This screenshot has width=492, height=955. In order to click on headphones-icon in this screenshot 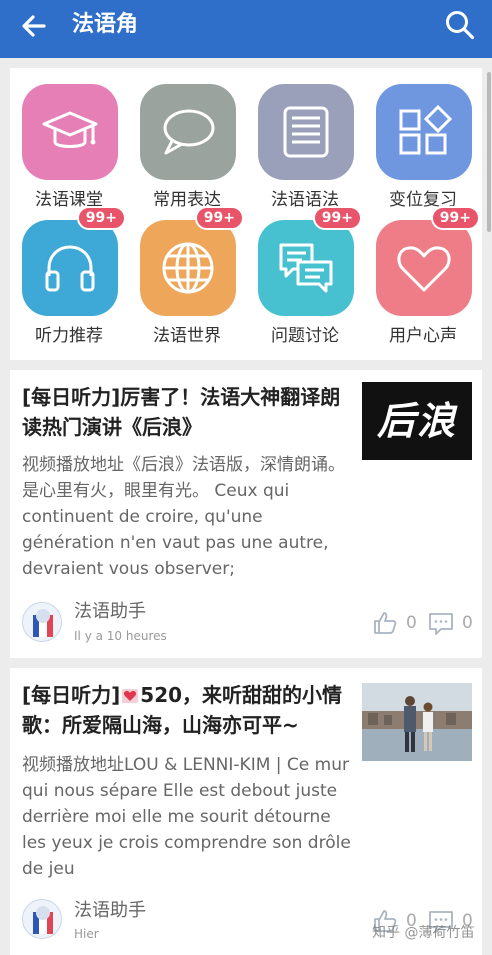, I will do `click(70, 268)`.